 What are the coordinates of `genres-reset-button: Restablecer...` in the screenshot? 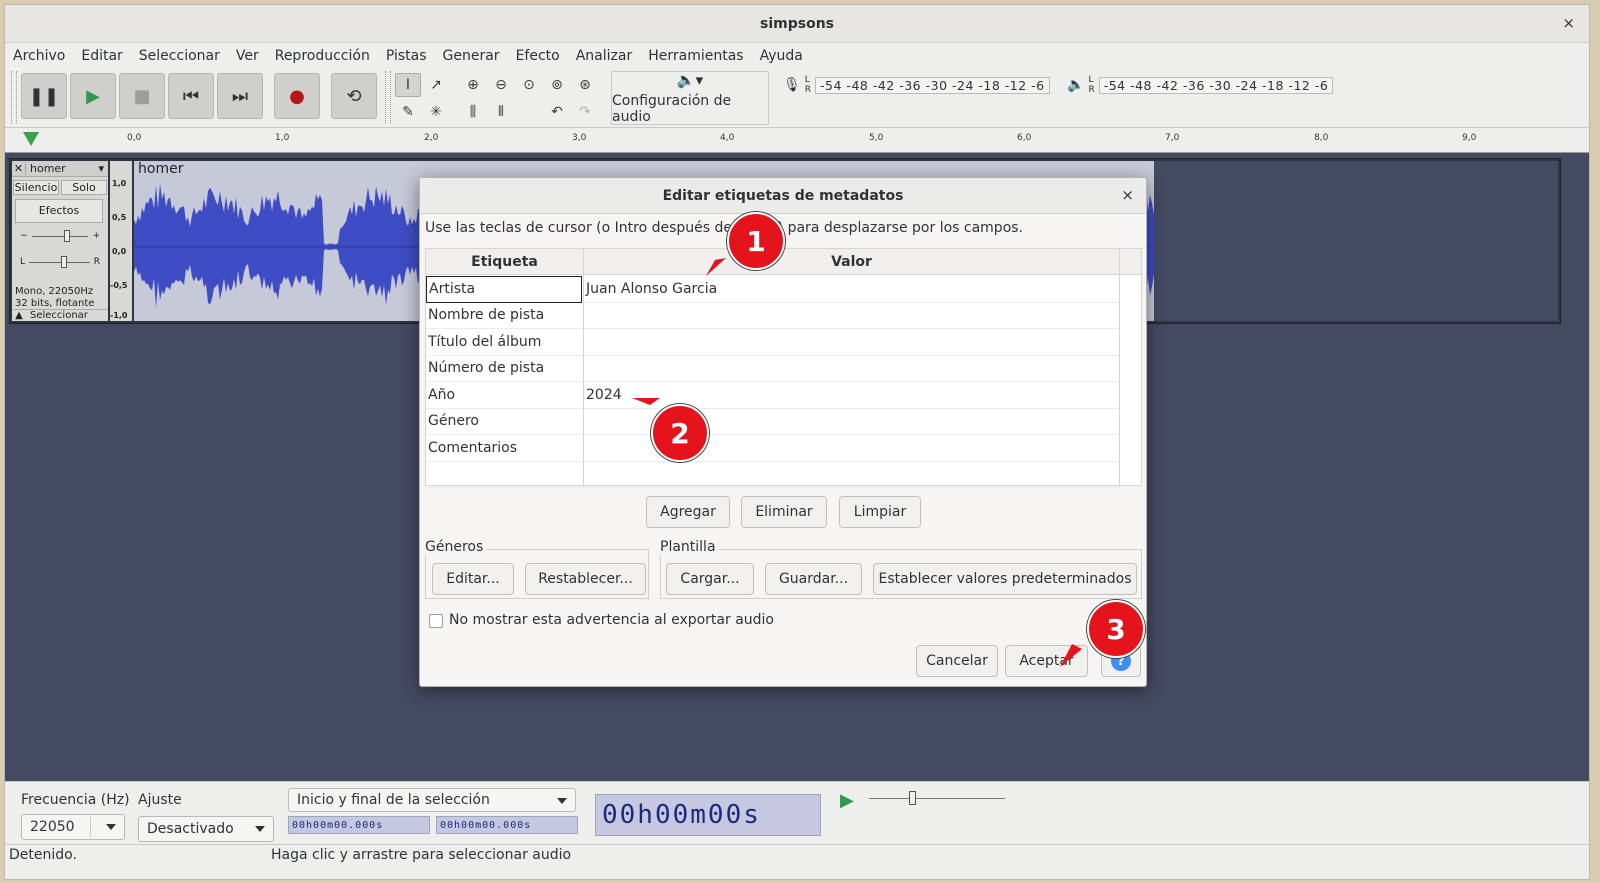 It's located at (585, 579).